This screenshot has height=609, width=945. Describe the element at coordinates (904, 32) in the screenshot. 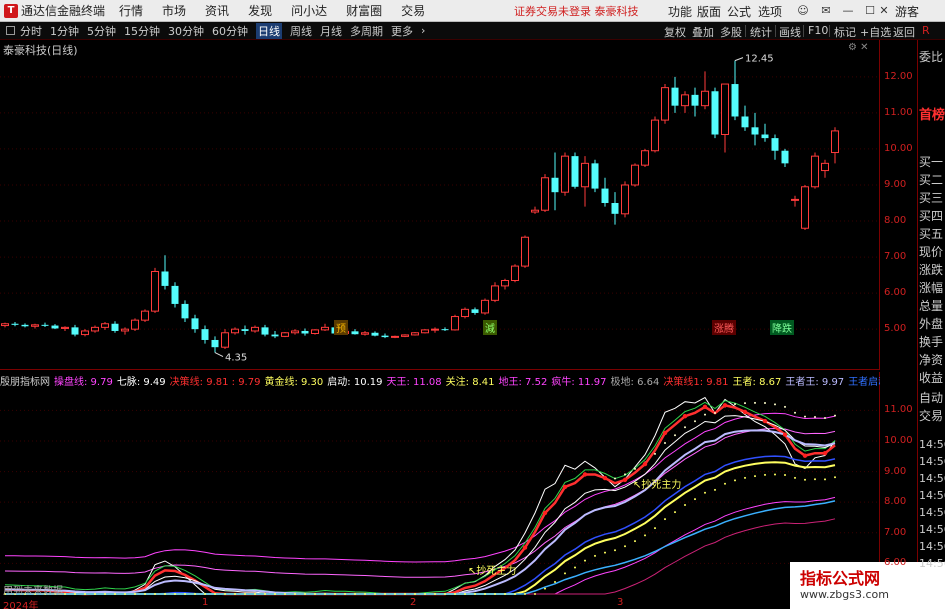

I see `tb-back: 返回` at that location.